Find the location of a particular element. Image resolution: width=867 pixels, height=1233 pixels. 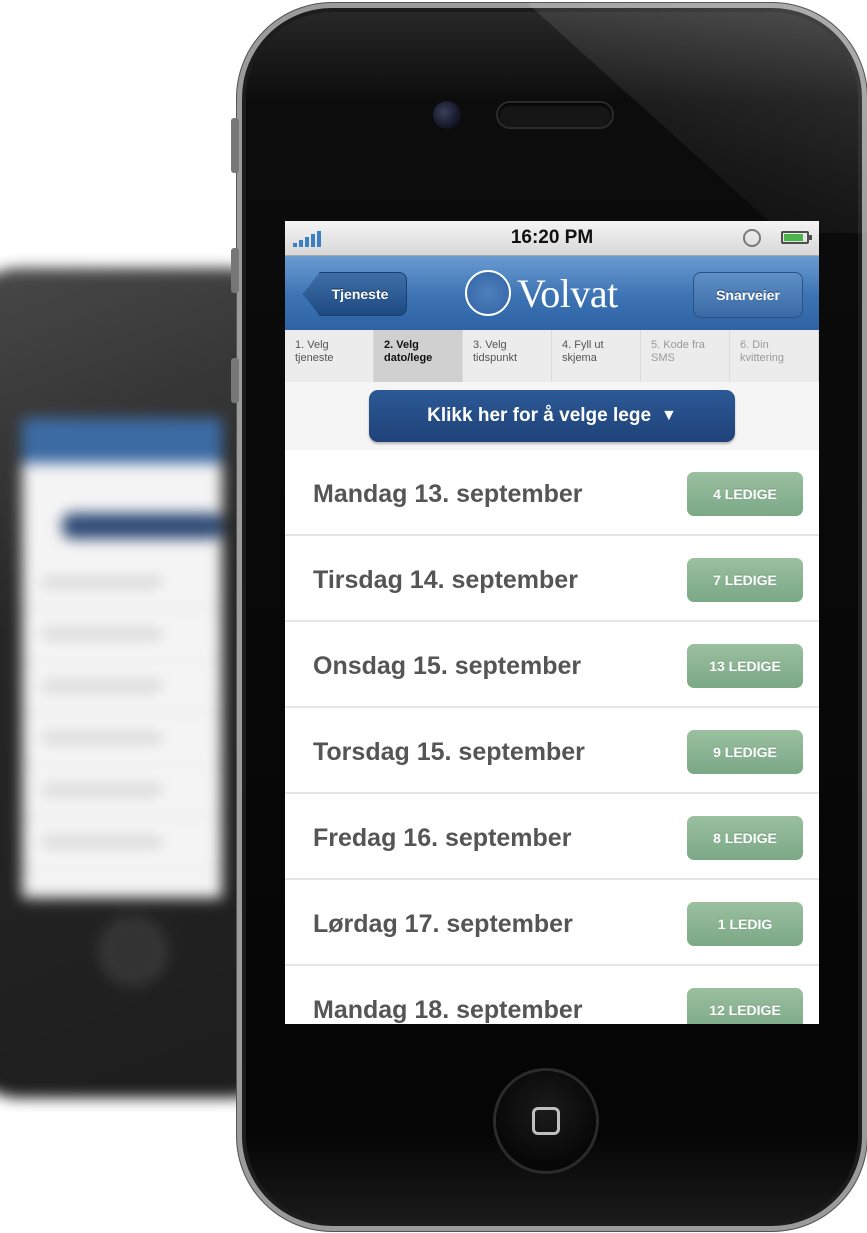

day-row: Torsdag 15. september 9 LEDIGE is located at coordinates (552, 751).